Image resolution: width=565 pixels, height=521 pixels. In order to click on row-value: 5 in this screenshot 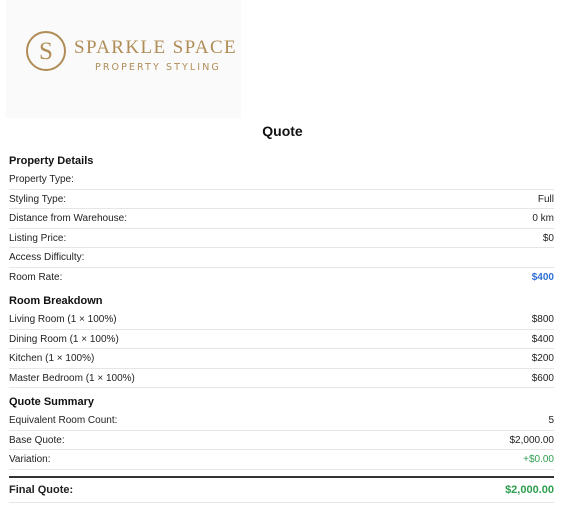, I will do `click(551, 420)`.